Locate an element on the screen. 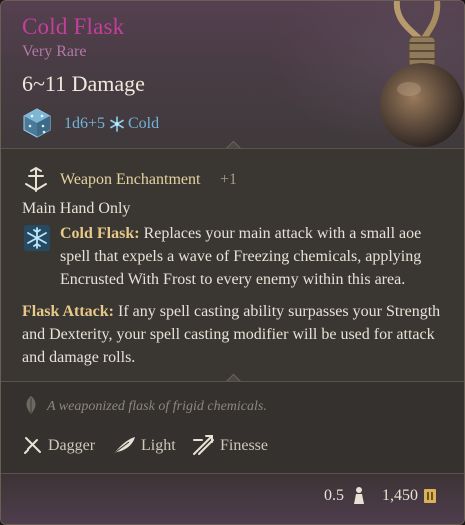 The image size is (465, 525). ability-name: Flask Attack: is located at coordinates (68, 311).